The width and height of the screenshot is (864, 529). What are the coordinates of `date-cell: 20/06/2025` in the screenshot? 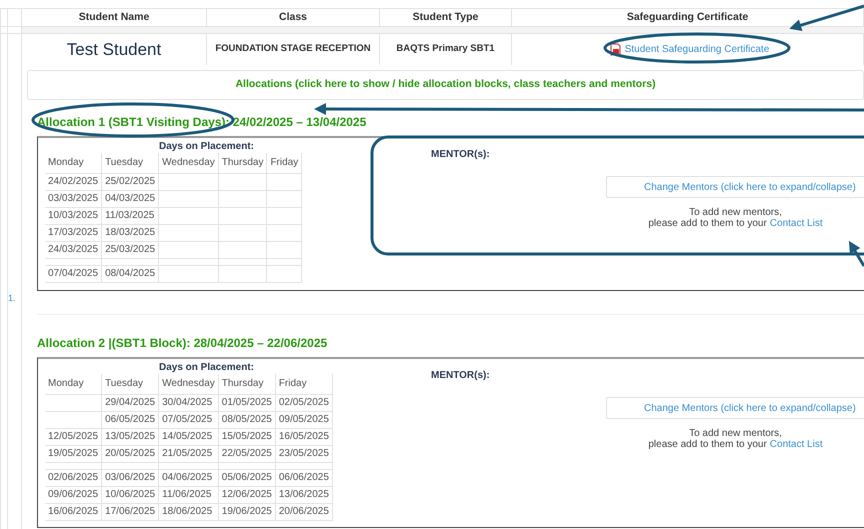 It's located at (303, 511).